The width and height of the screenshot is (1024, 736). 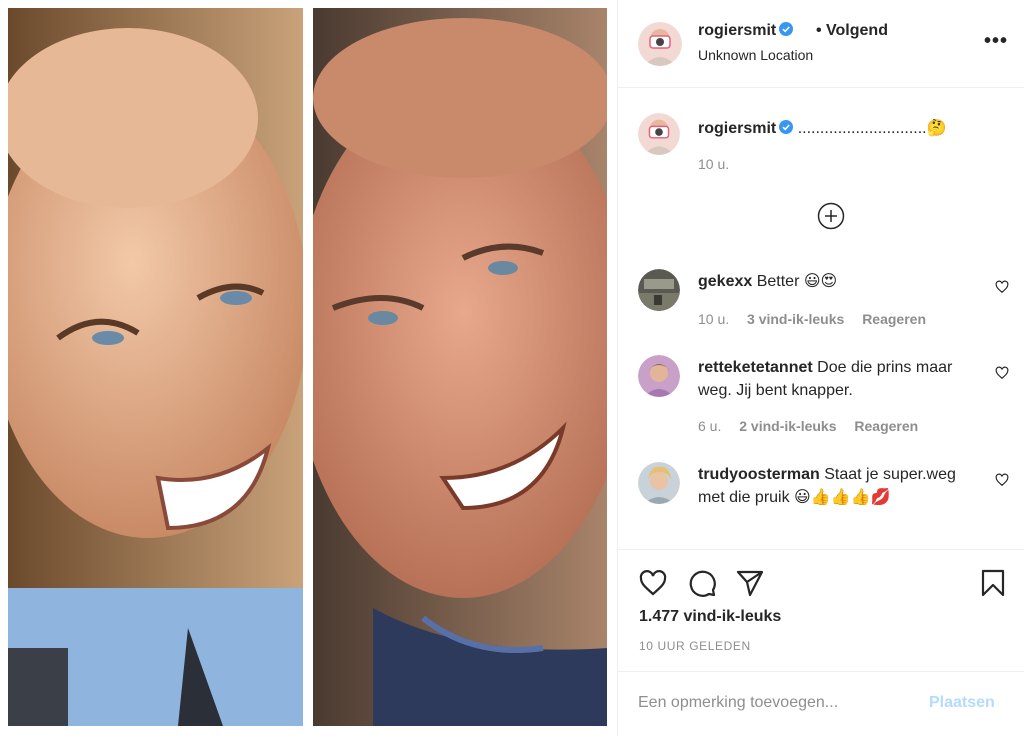 I want to click on comment-meta: 10 u. 3 vind-ik-leuks Reageren, so click(x=819, y=319).